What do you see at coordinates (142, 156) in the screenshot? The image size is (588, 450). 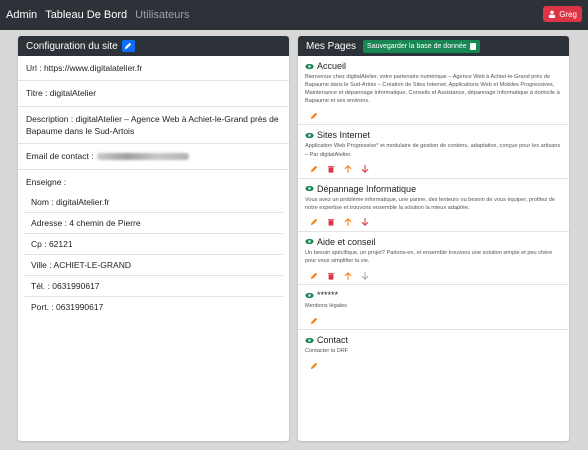 I see `config-email-value-blurred` at bounding box center [142, 156].